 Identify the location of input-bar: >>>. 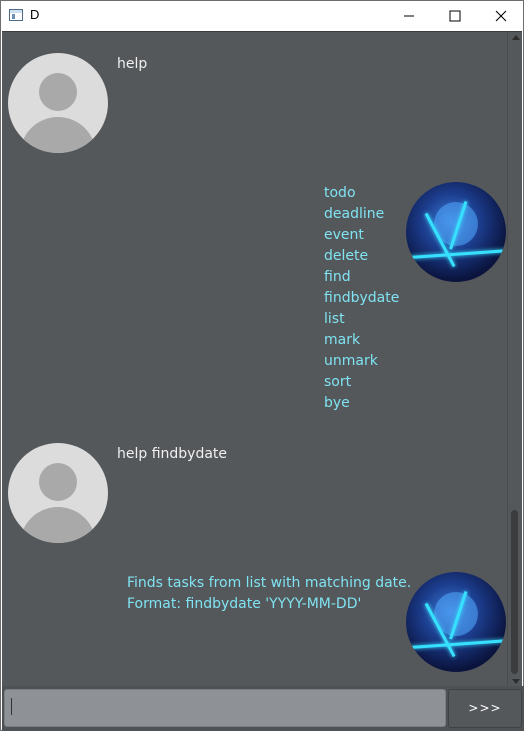
(263, 708).